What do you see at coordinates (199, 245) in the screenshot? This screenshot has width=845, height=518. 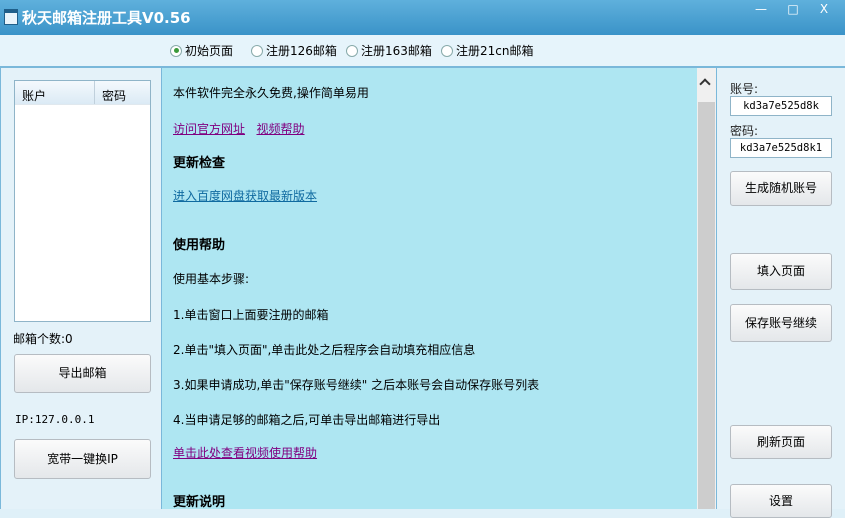 I see `help-heading: 使用帮助` at bounding box center [199, 245].